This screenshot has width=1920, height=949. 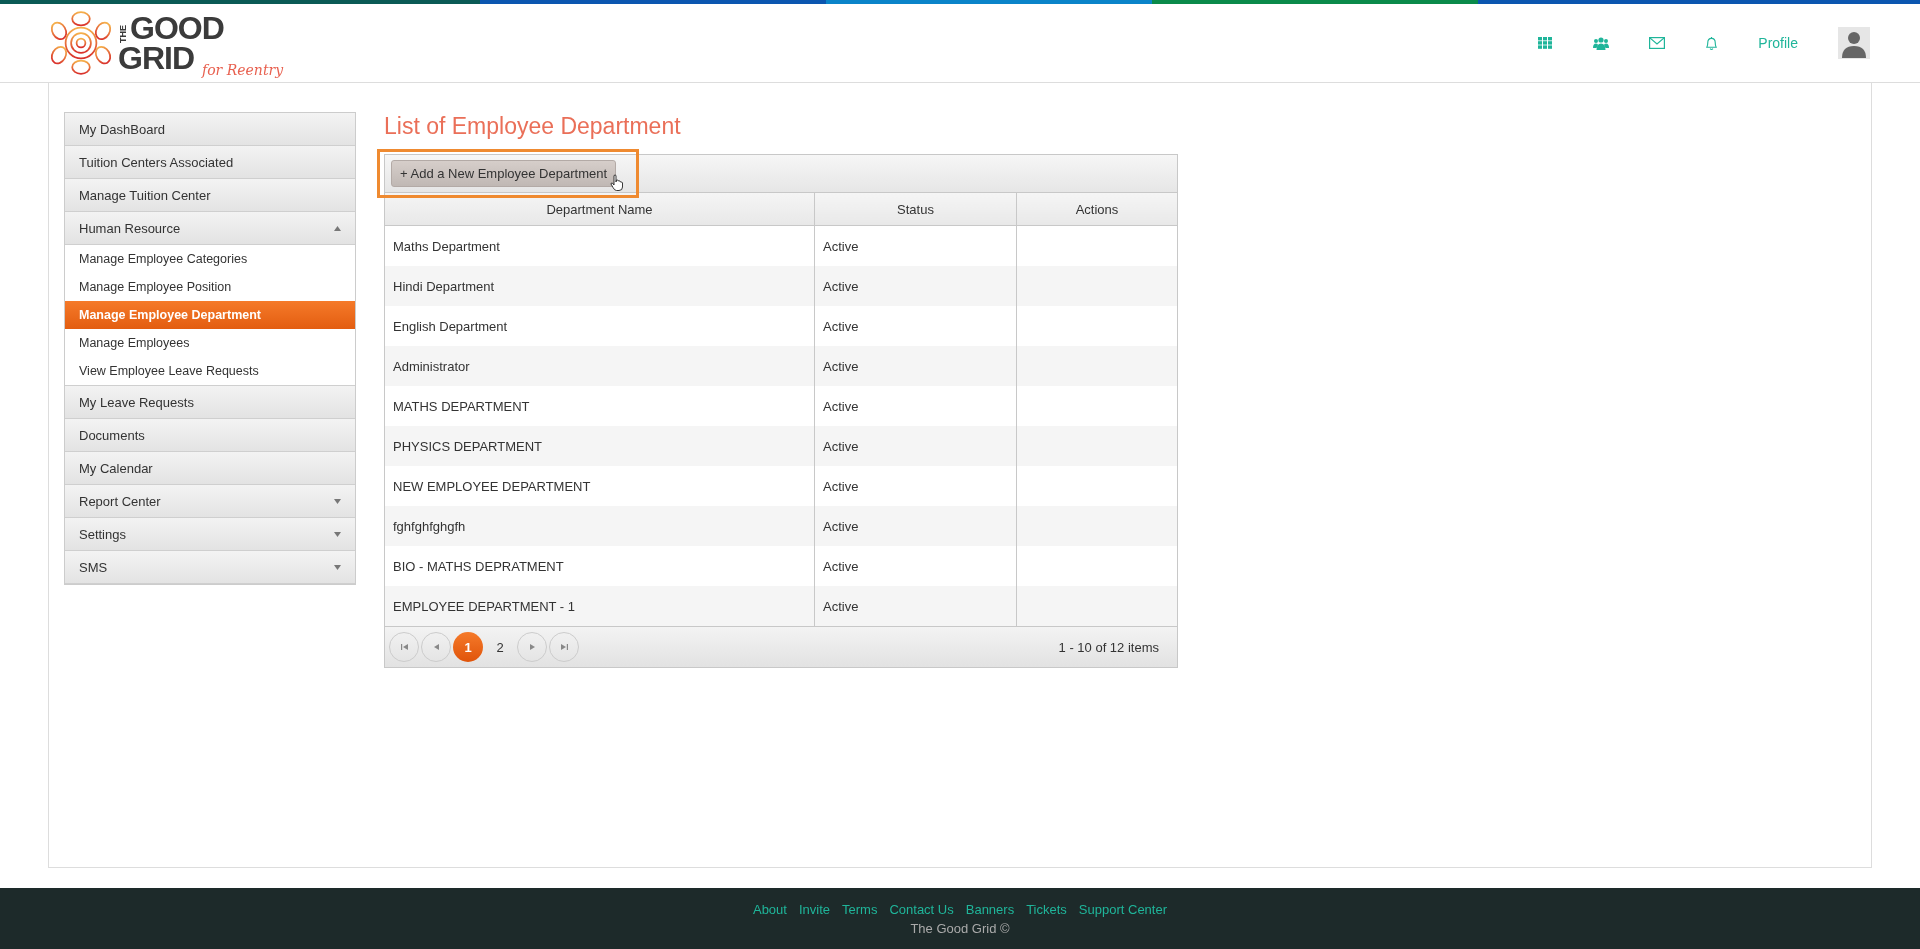 I want to click on sidebar-item: Documents, so click(x=210, y=435).